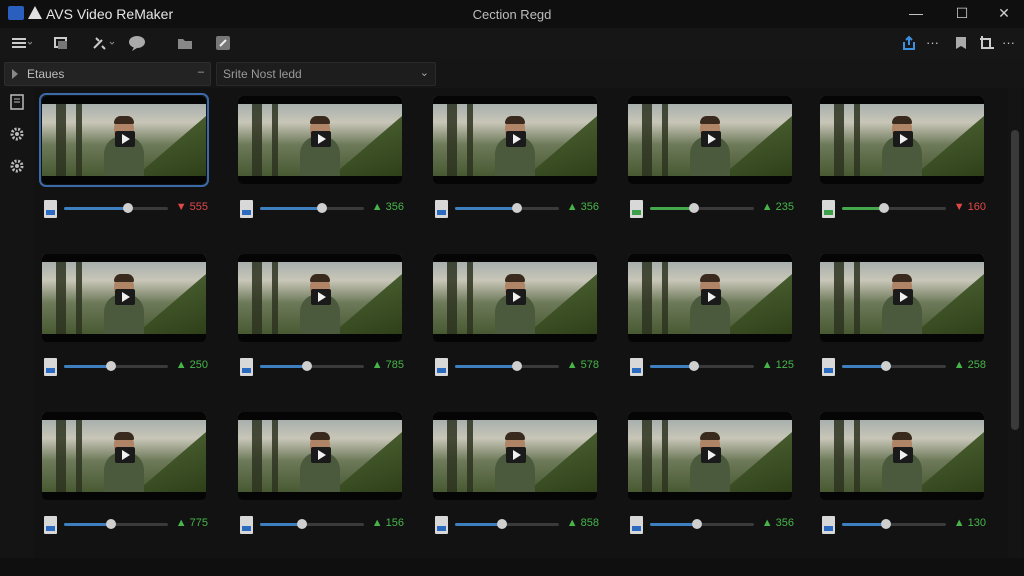  I want to click on layers-icon, so click(61, 43).